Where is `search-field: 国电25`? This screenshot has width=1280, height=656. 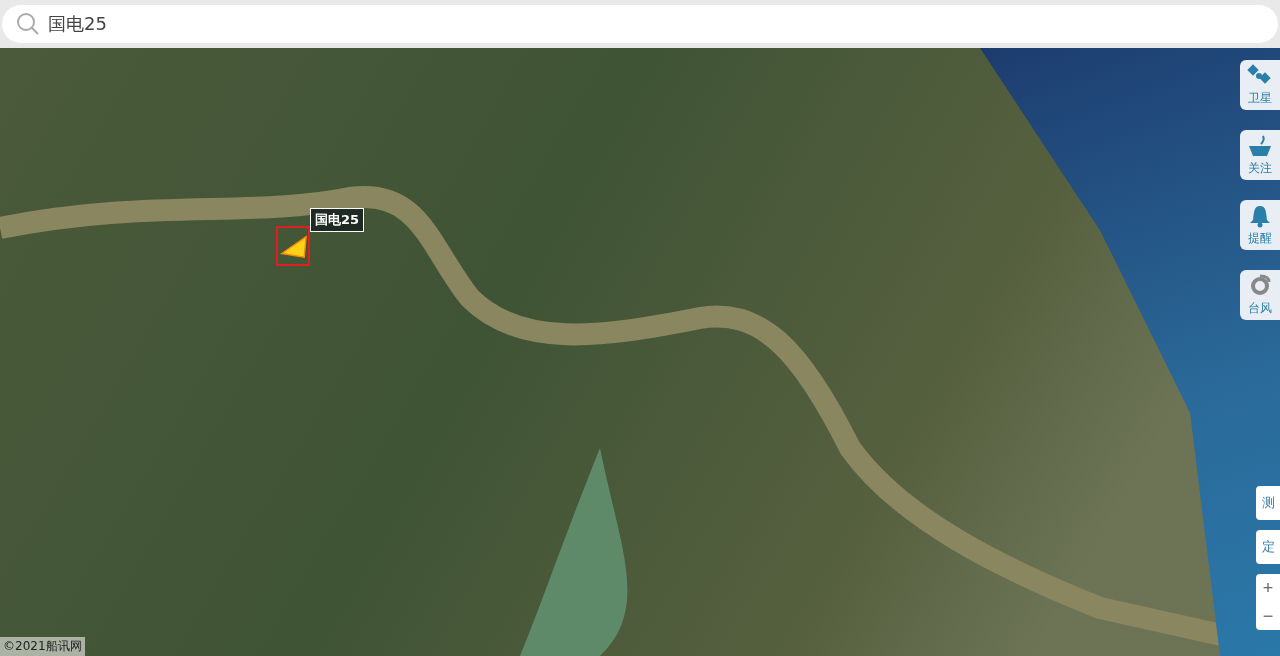 search-field: 国电25 is located at coordinates (640, 24).